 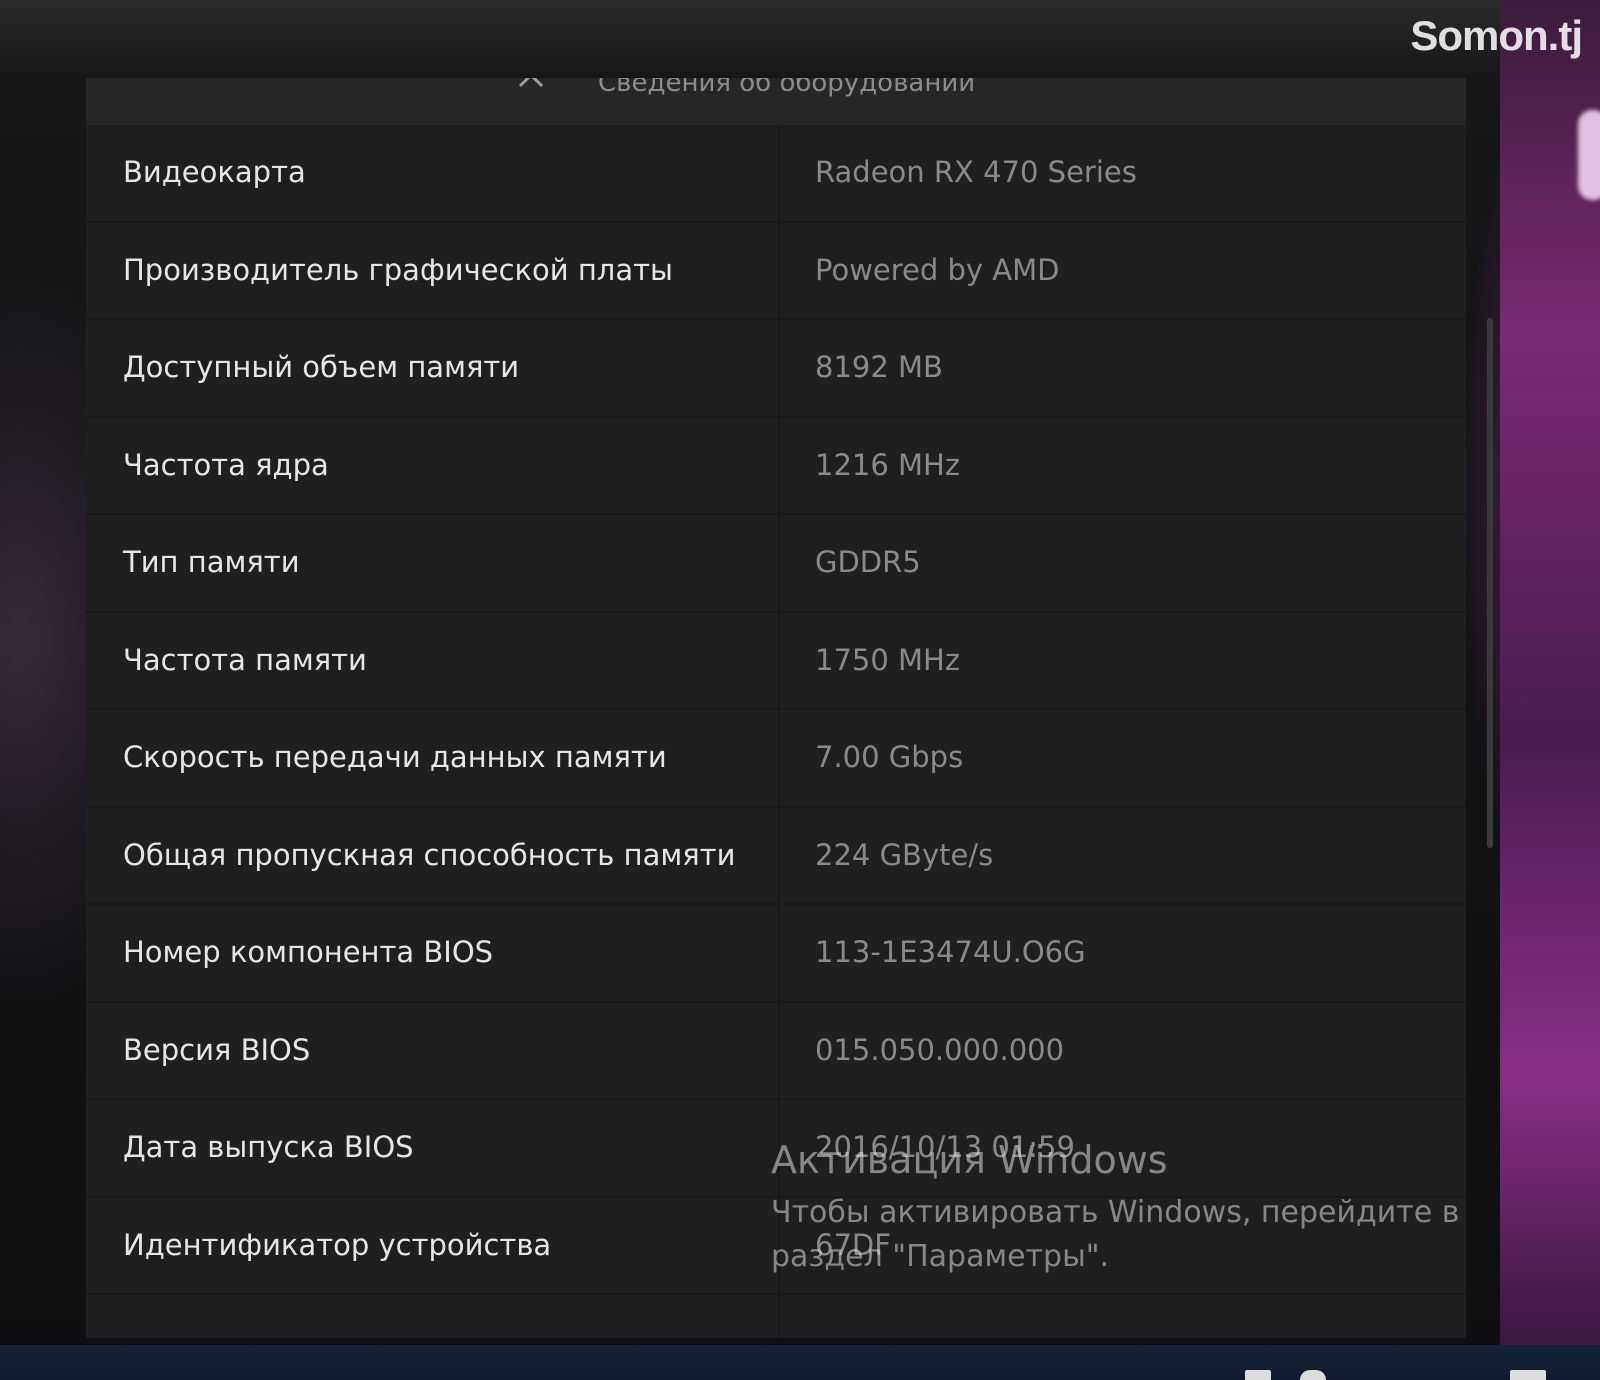 What do you see at coordinates (940, 1049) in the screenshot?
I see `row-value: 015.050.000.000` at bounding box center [940, 1049].